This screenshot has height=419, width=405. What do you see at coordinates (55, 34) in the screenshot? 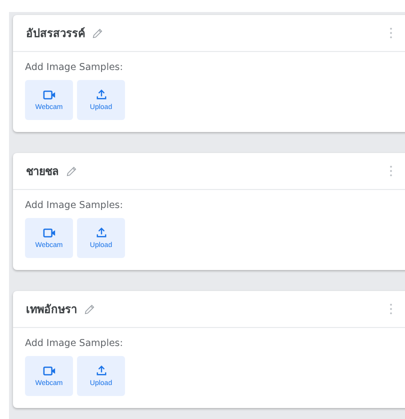
I see `class-name: อัปสรสวรรค์` at bounding box center [55, 34].